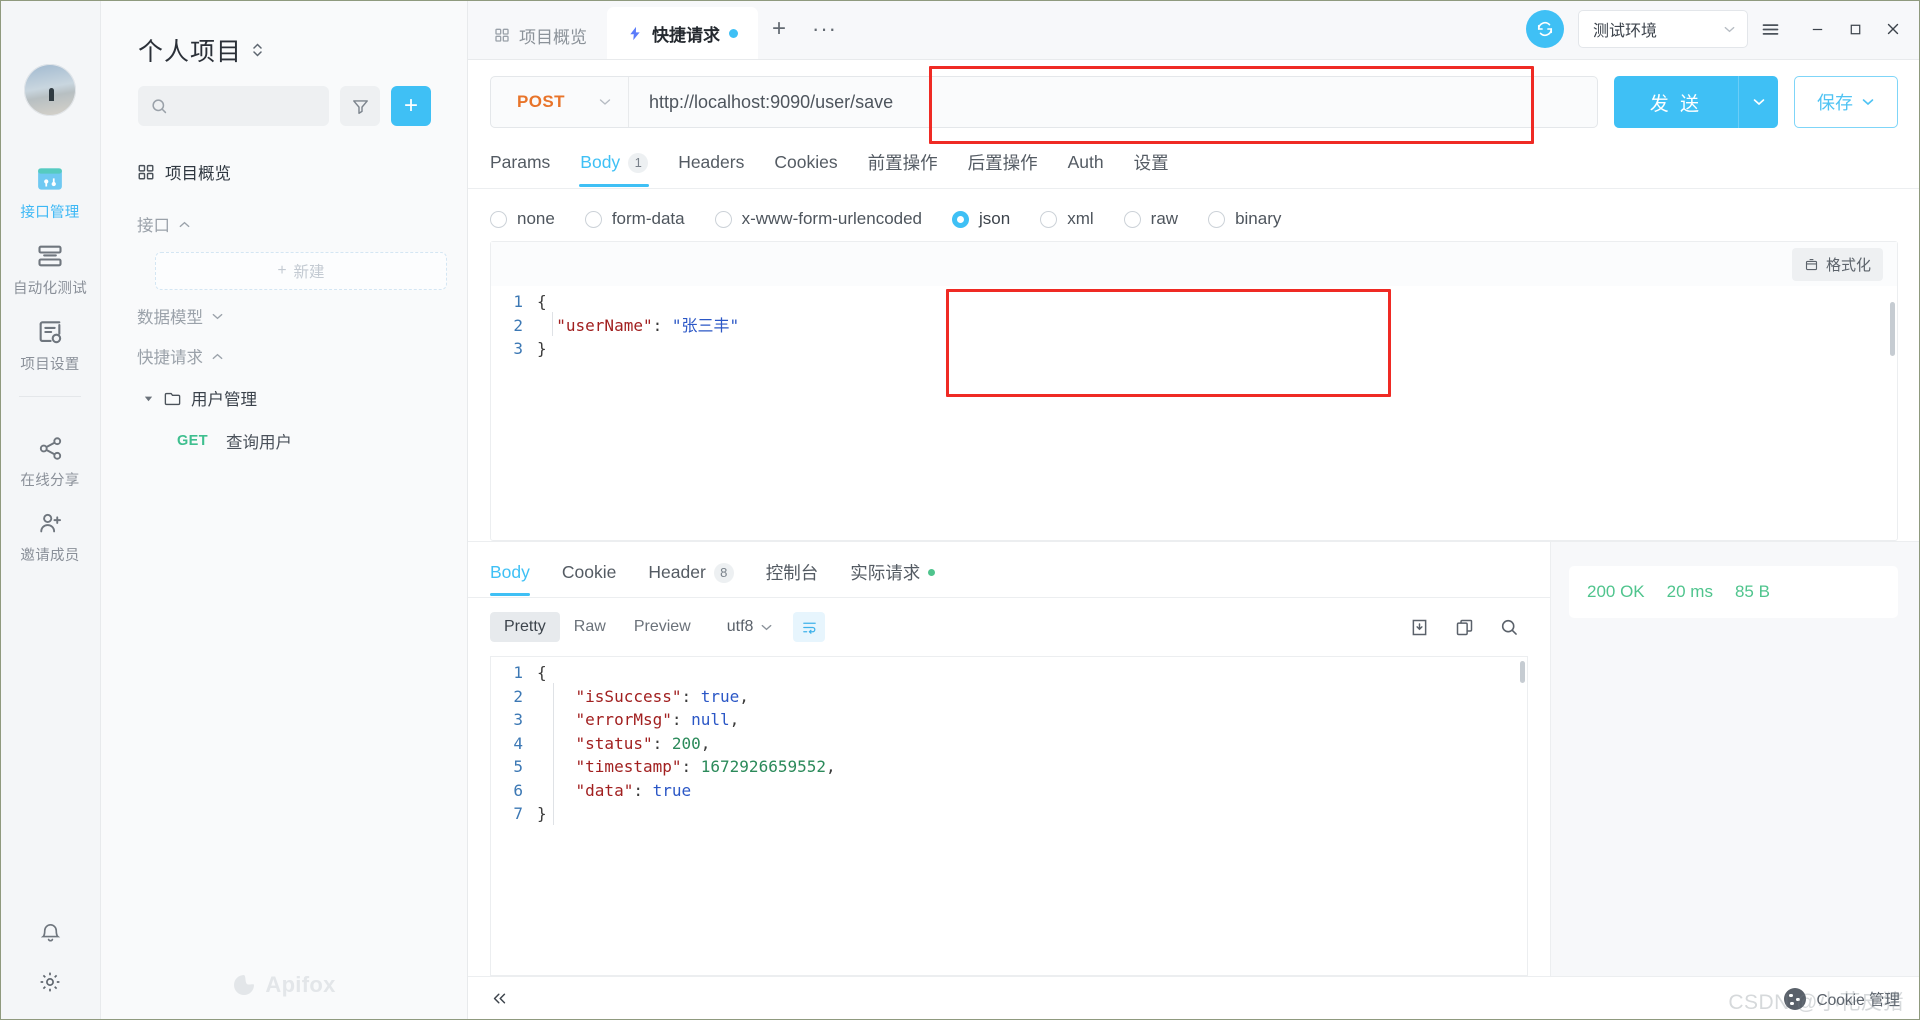  I want to click on tab-pre-operation: 前置操作, so click(903, 169).